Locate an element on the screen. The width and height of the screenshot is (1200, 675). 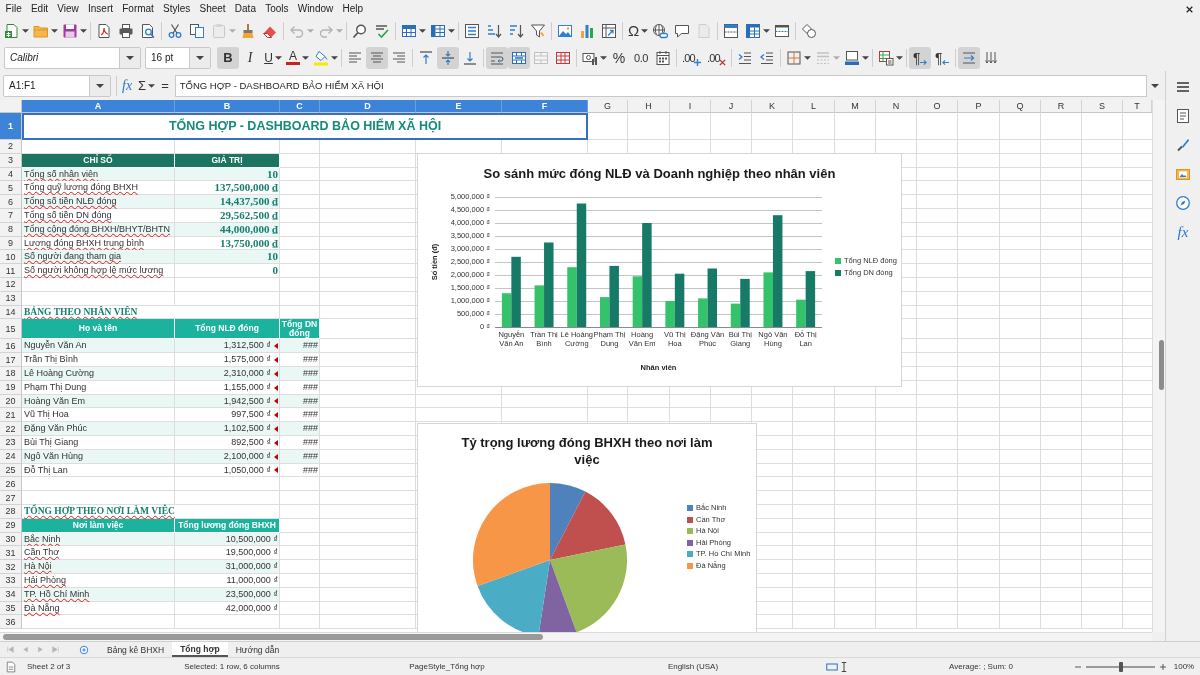
sheet-tab: Bảng kê BHXH is located at coordinates (136, 649).